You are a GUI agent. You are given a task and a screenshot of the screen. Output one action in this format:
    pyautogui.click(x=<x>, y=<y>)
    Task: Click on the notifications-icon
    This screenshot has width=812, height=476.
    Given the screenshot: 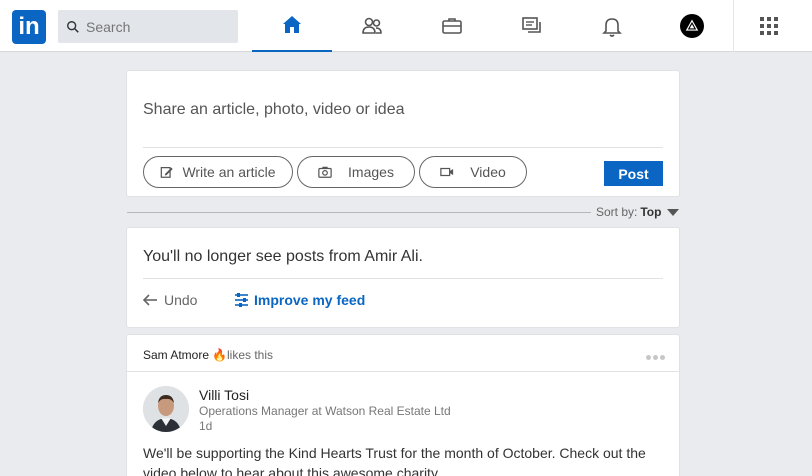 What is the action you would take?
    pyautogui.click(x=612, y=27)
    